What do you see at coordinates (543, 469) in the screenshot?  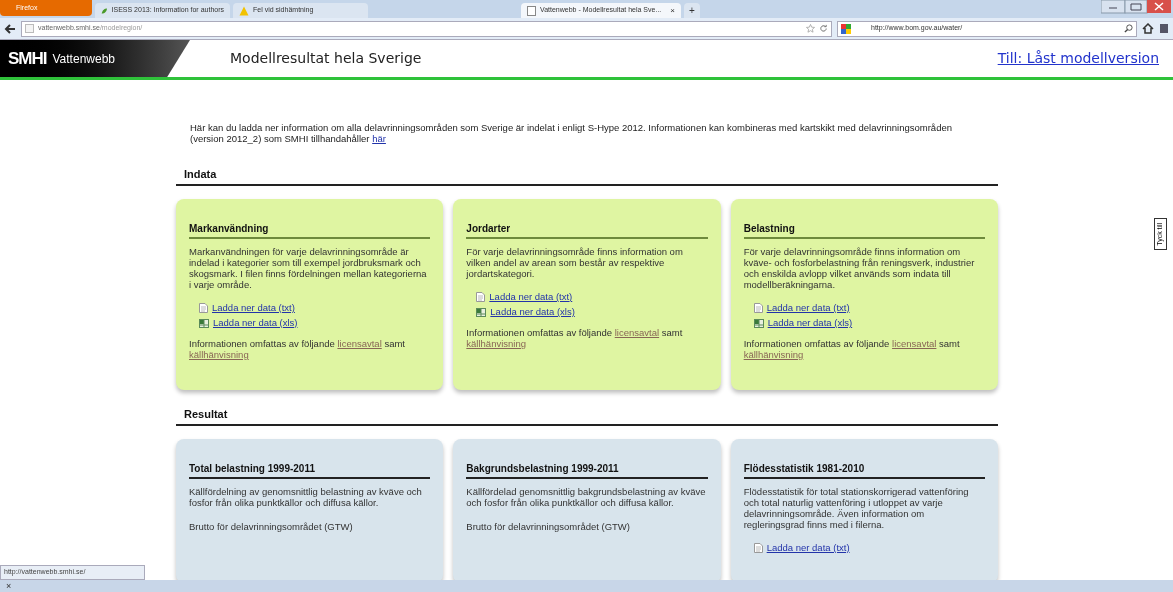 I see `card-title: Bakgrundsbelastning 1999-2011` at bounding box center [543, 469].